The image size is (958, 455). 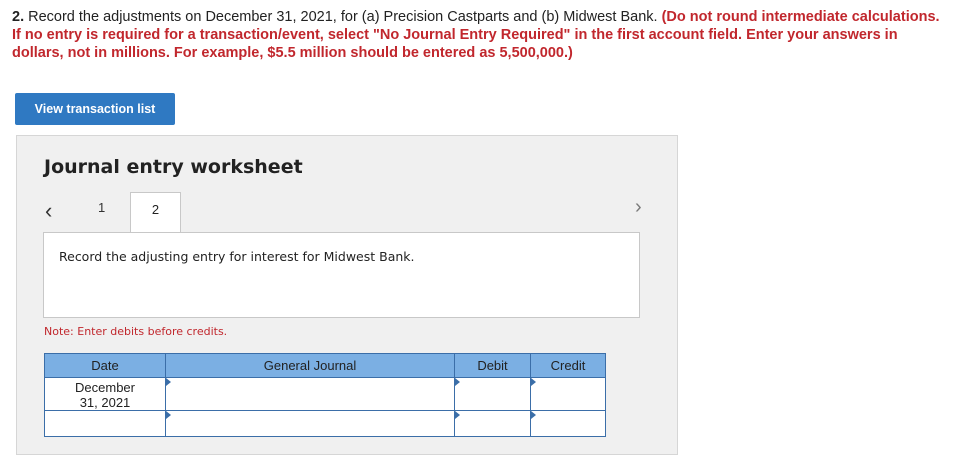 I want to click on header-debit: Debit, so click(x=492, y=365).